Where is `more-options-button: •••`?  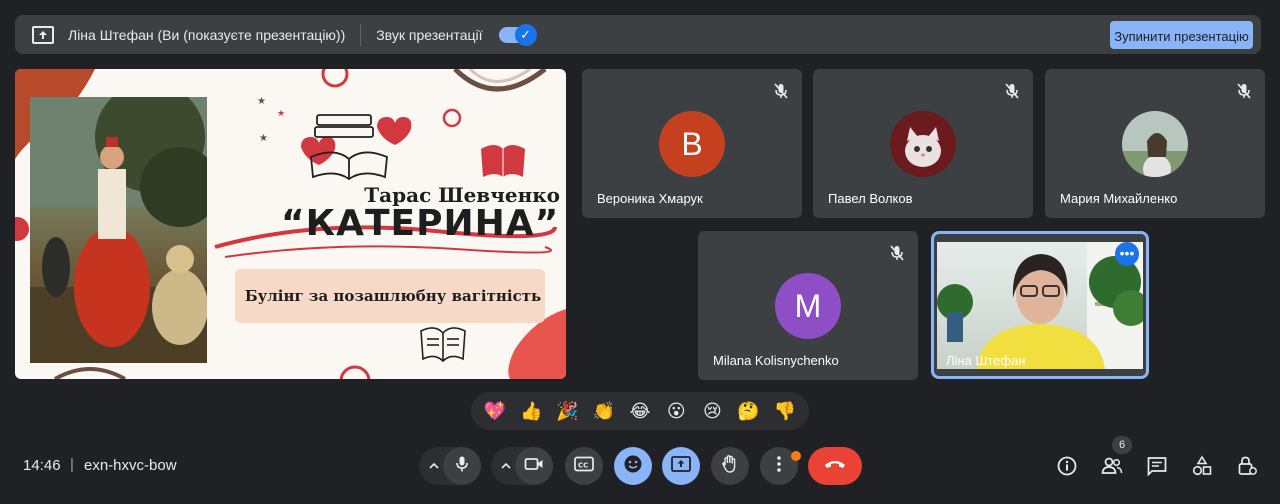
more-options-button: ••• is located at coordinates (1127, 254).